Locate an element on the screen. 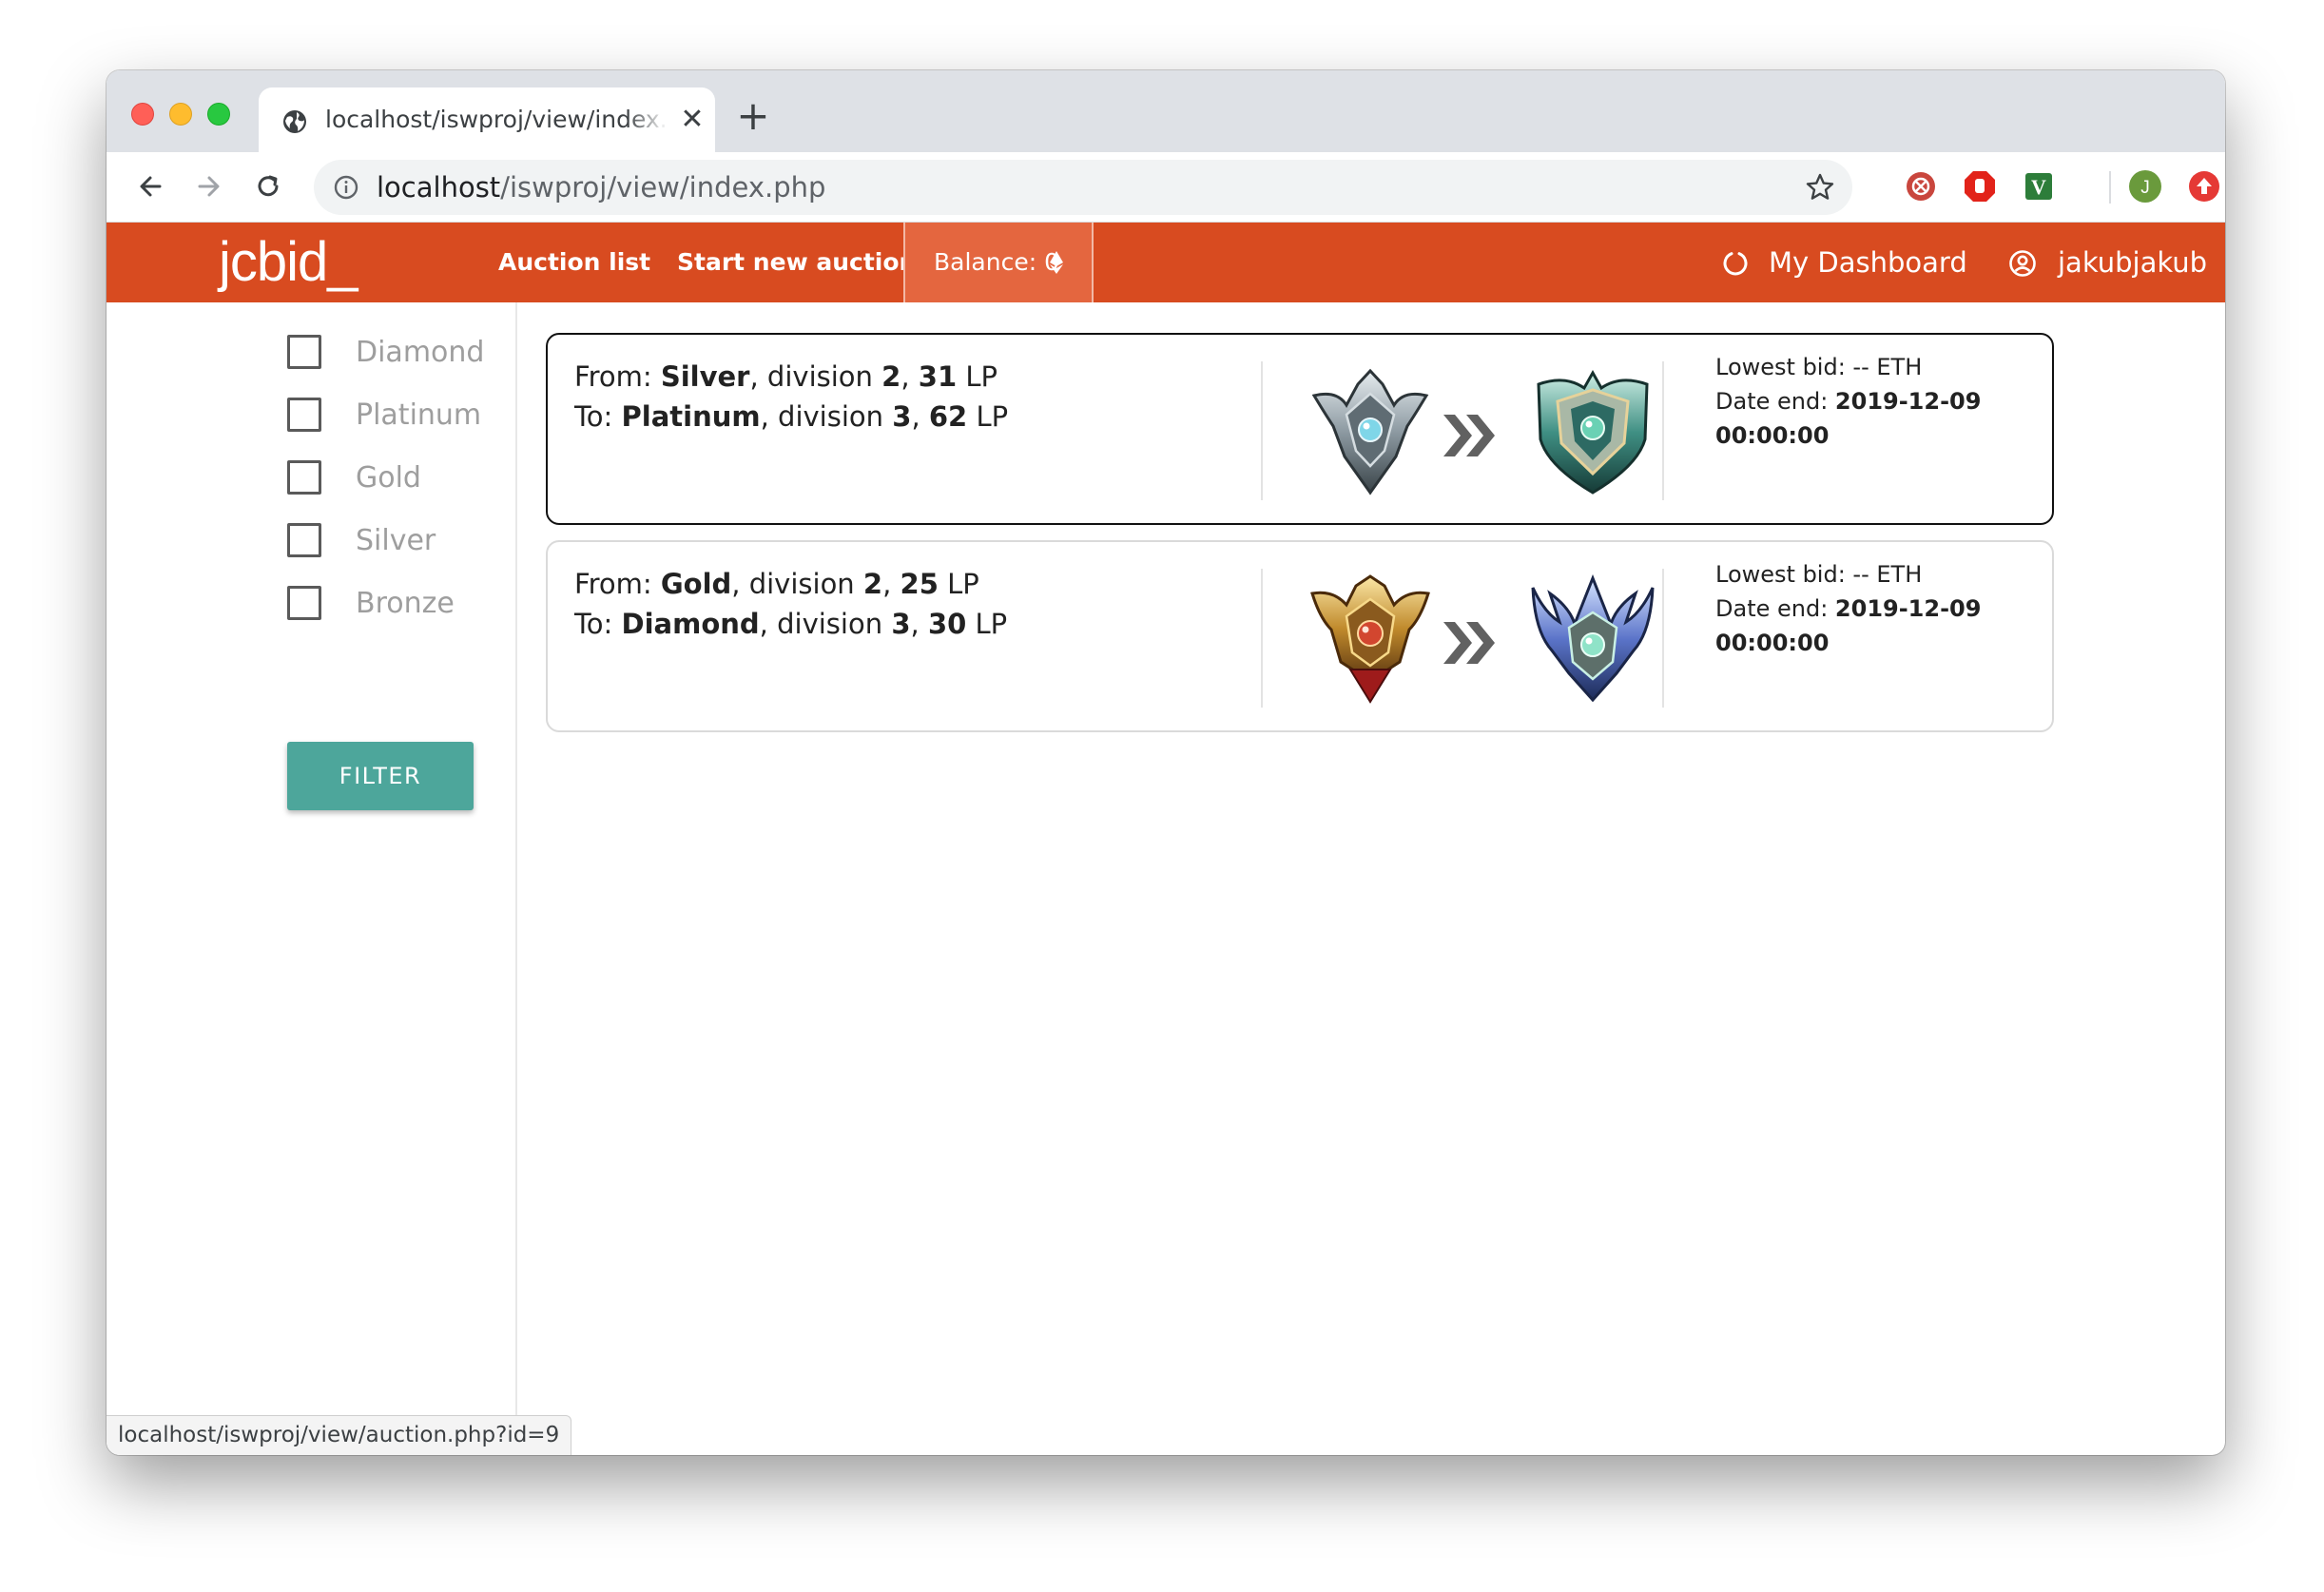 This screenshot has height=1592, width=2324. nav-auction-list: Auction list is located at coordinates (574, 262).